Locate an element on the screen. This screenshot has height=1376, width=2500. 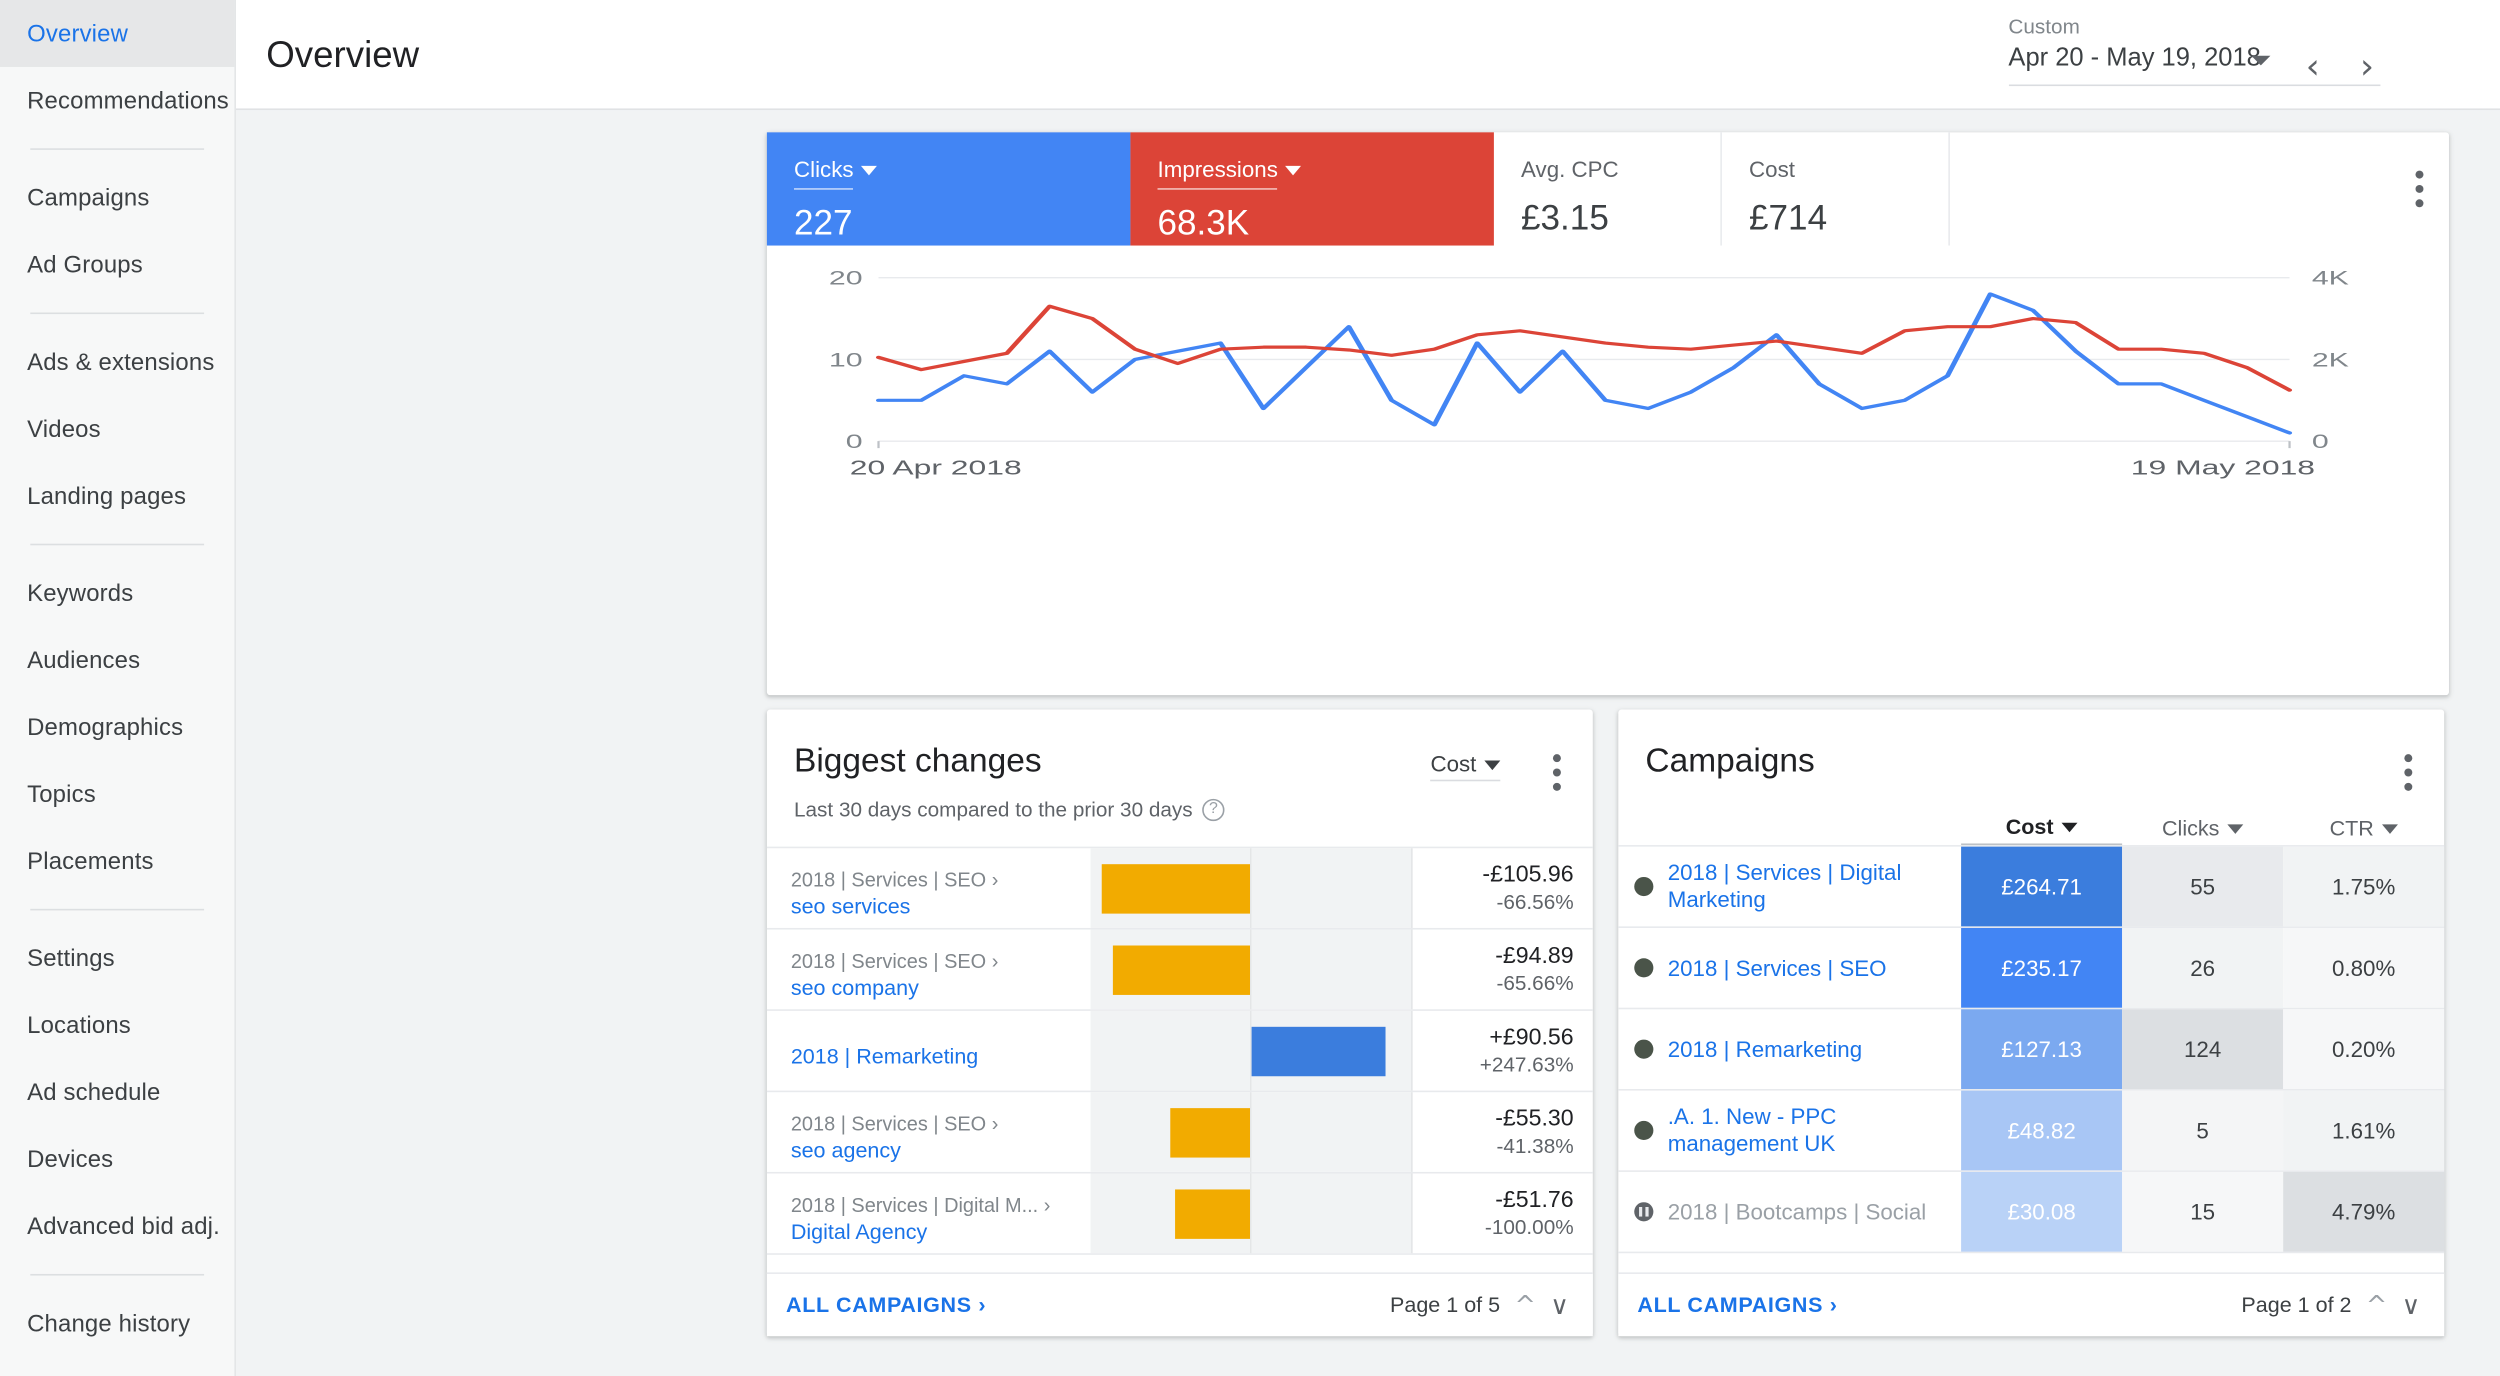
metric-card-avg-cpc: Avg. CPC £3.15 is located at coordinates (1607, 189).